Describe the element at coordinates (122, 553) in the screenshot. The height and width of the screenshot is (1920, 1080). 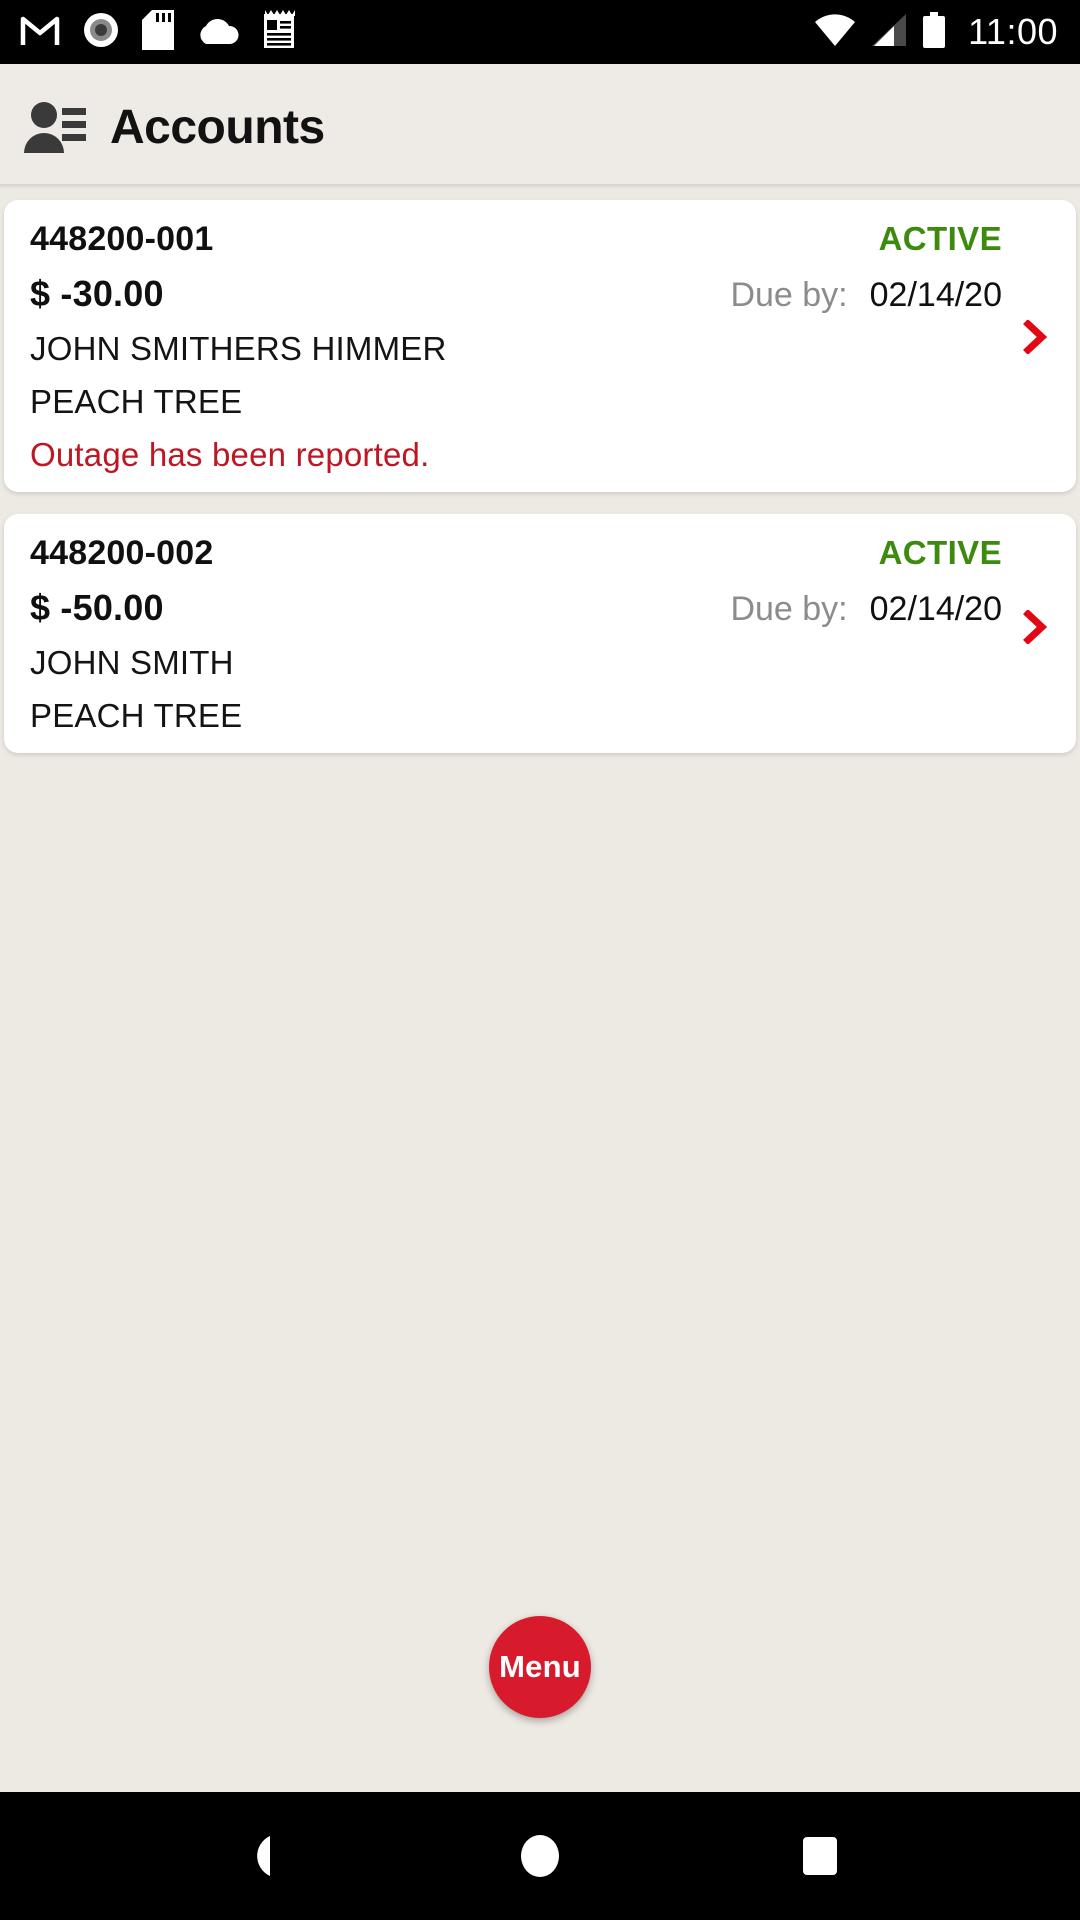
I see `account-number: 448200-002` at that location.